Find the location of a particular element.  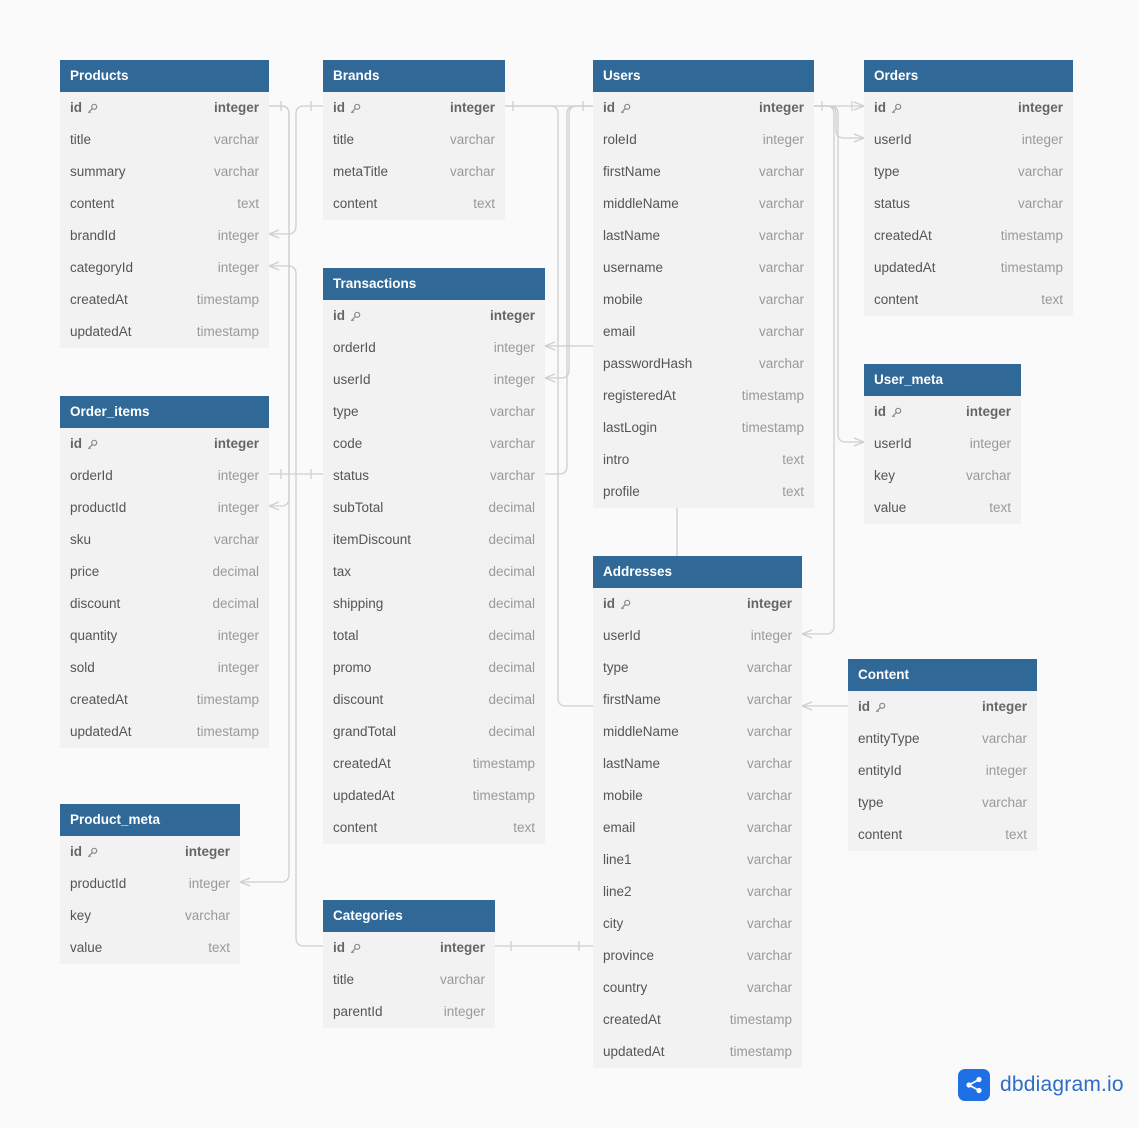

field-row: entityType varchar is located at coordinates (942, 739).